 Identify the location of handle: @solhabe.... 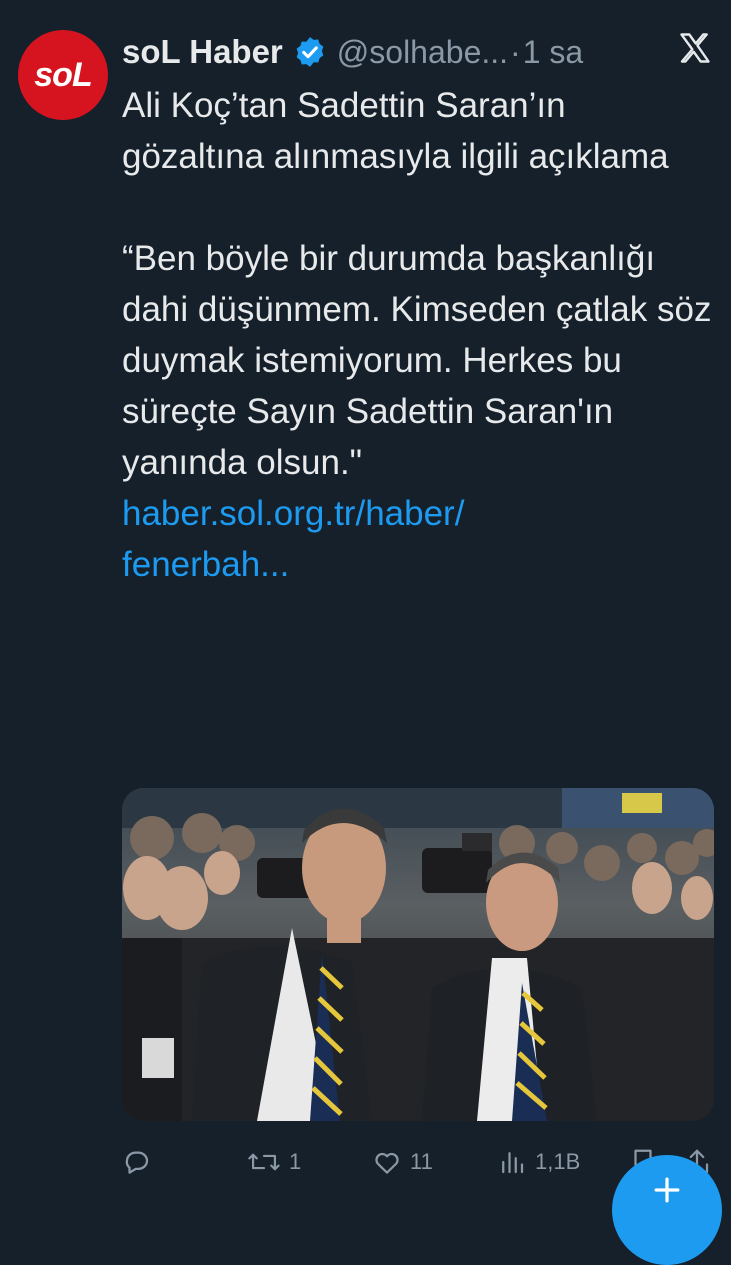
(422, 52).